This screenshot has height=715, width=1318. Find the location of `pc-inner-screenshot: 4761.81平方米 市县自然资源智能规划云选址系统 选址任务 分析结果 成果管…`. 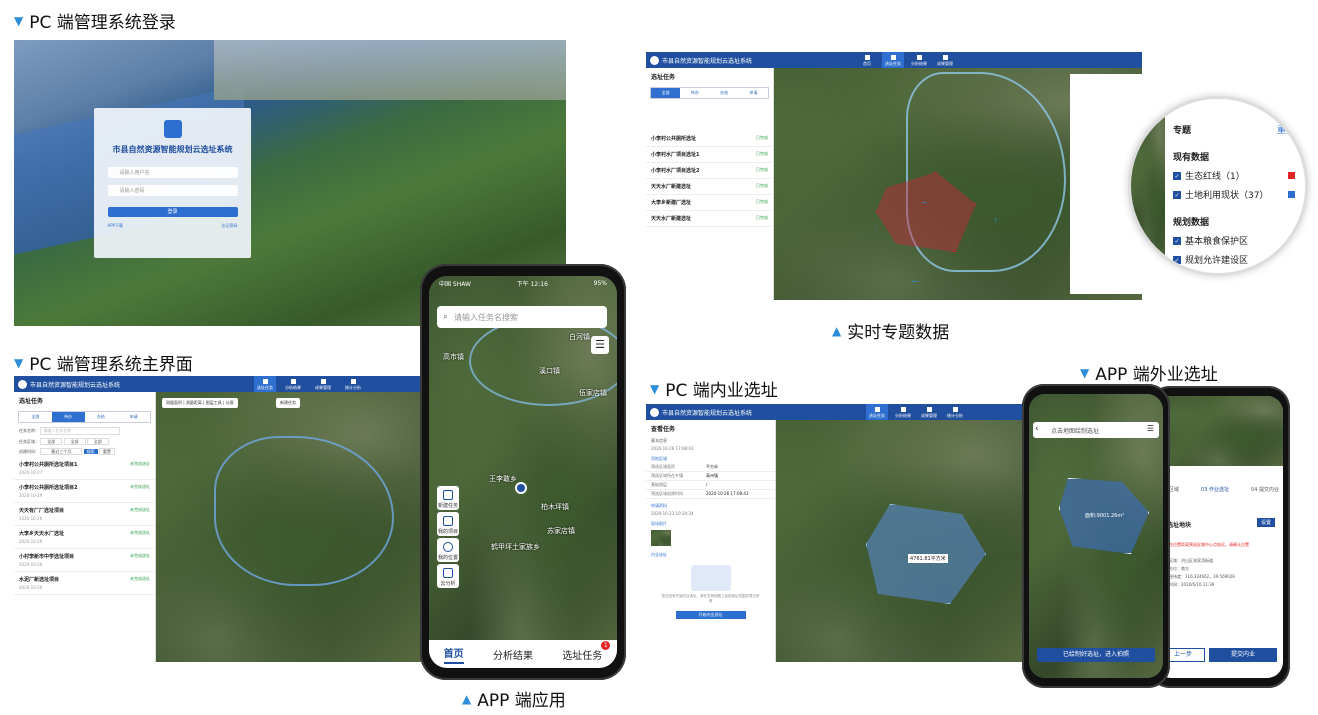

pc-inner-screenshot: 4761.81平方米 市县自然资源智能规划云选址系统 选址任务 分析结果 成果管… is located at coordinates (839, 533).